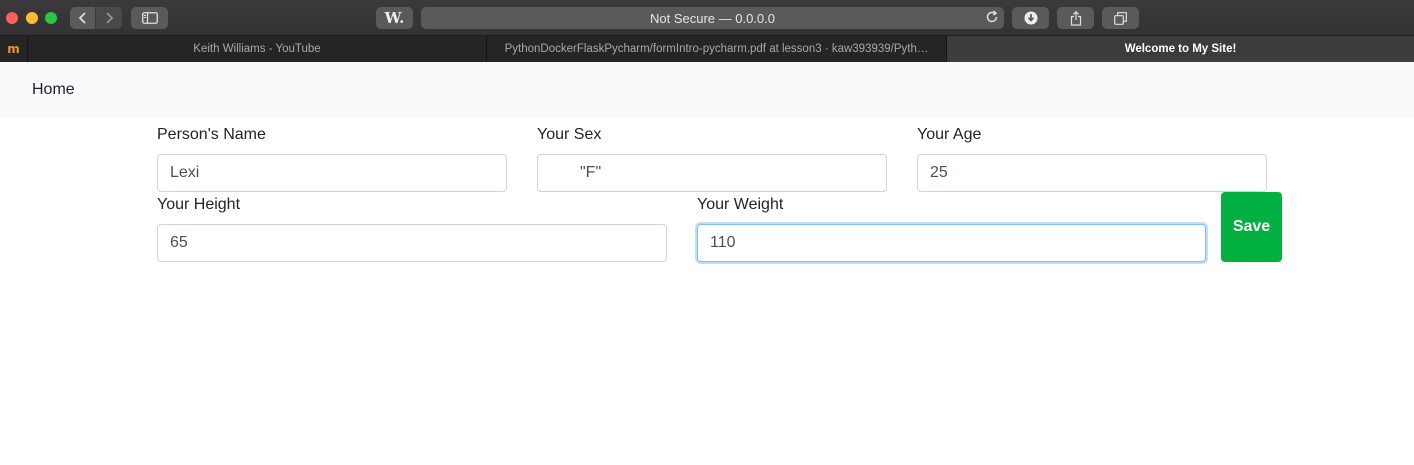 This screenshot has width=1414, height=465. I want to click on downloads-button, so click(1030, 18).